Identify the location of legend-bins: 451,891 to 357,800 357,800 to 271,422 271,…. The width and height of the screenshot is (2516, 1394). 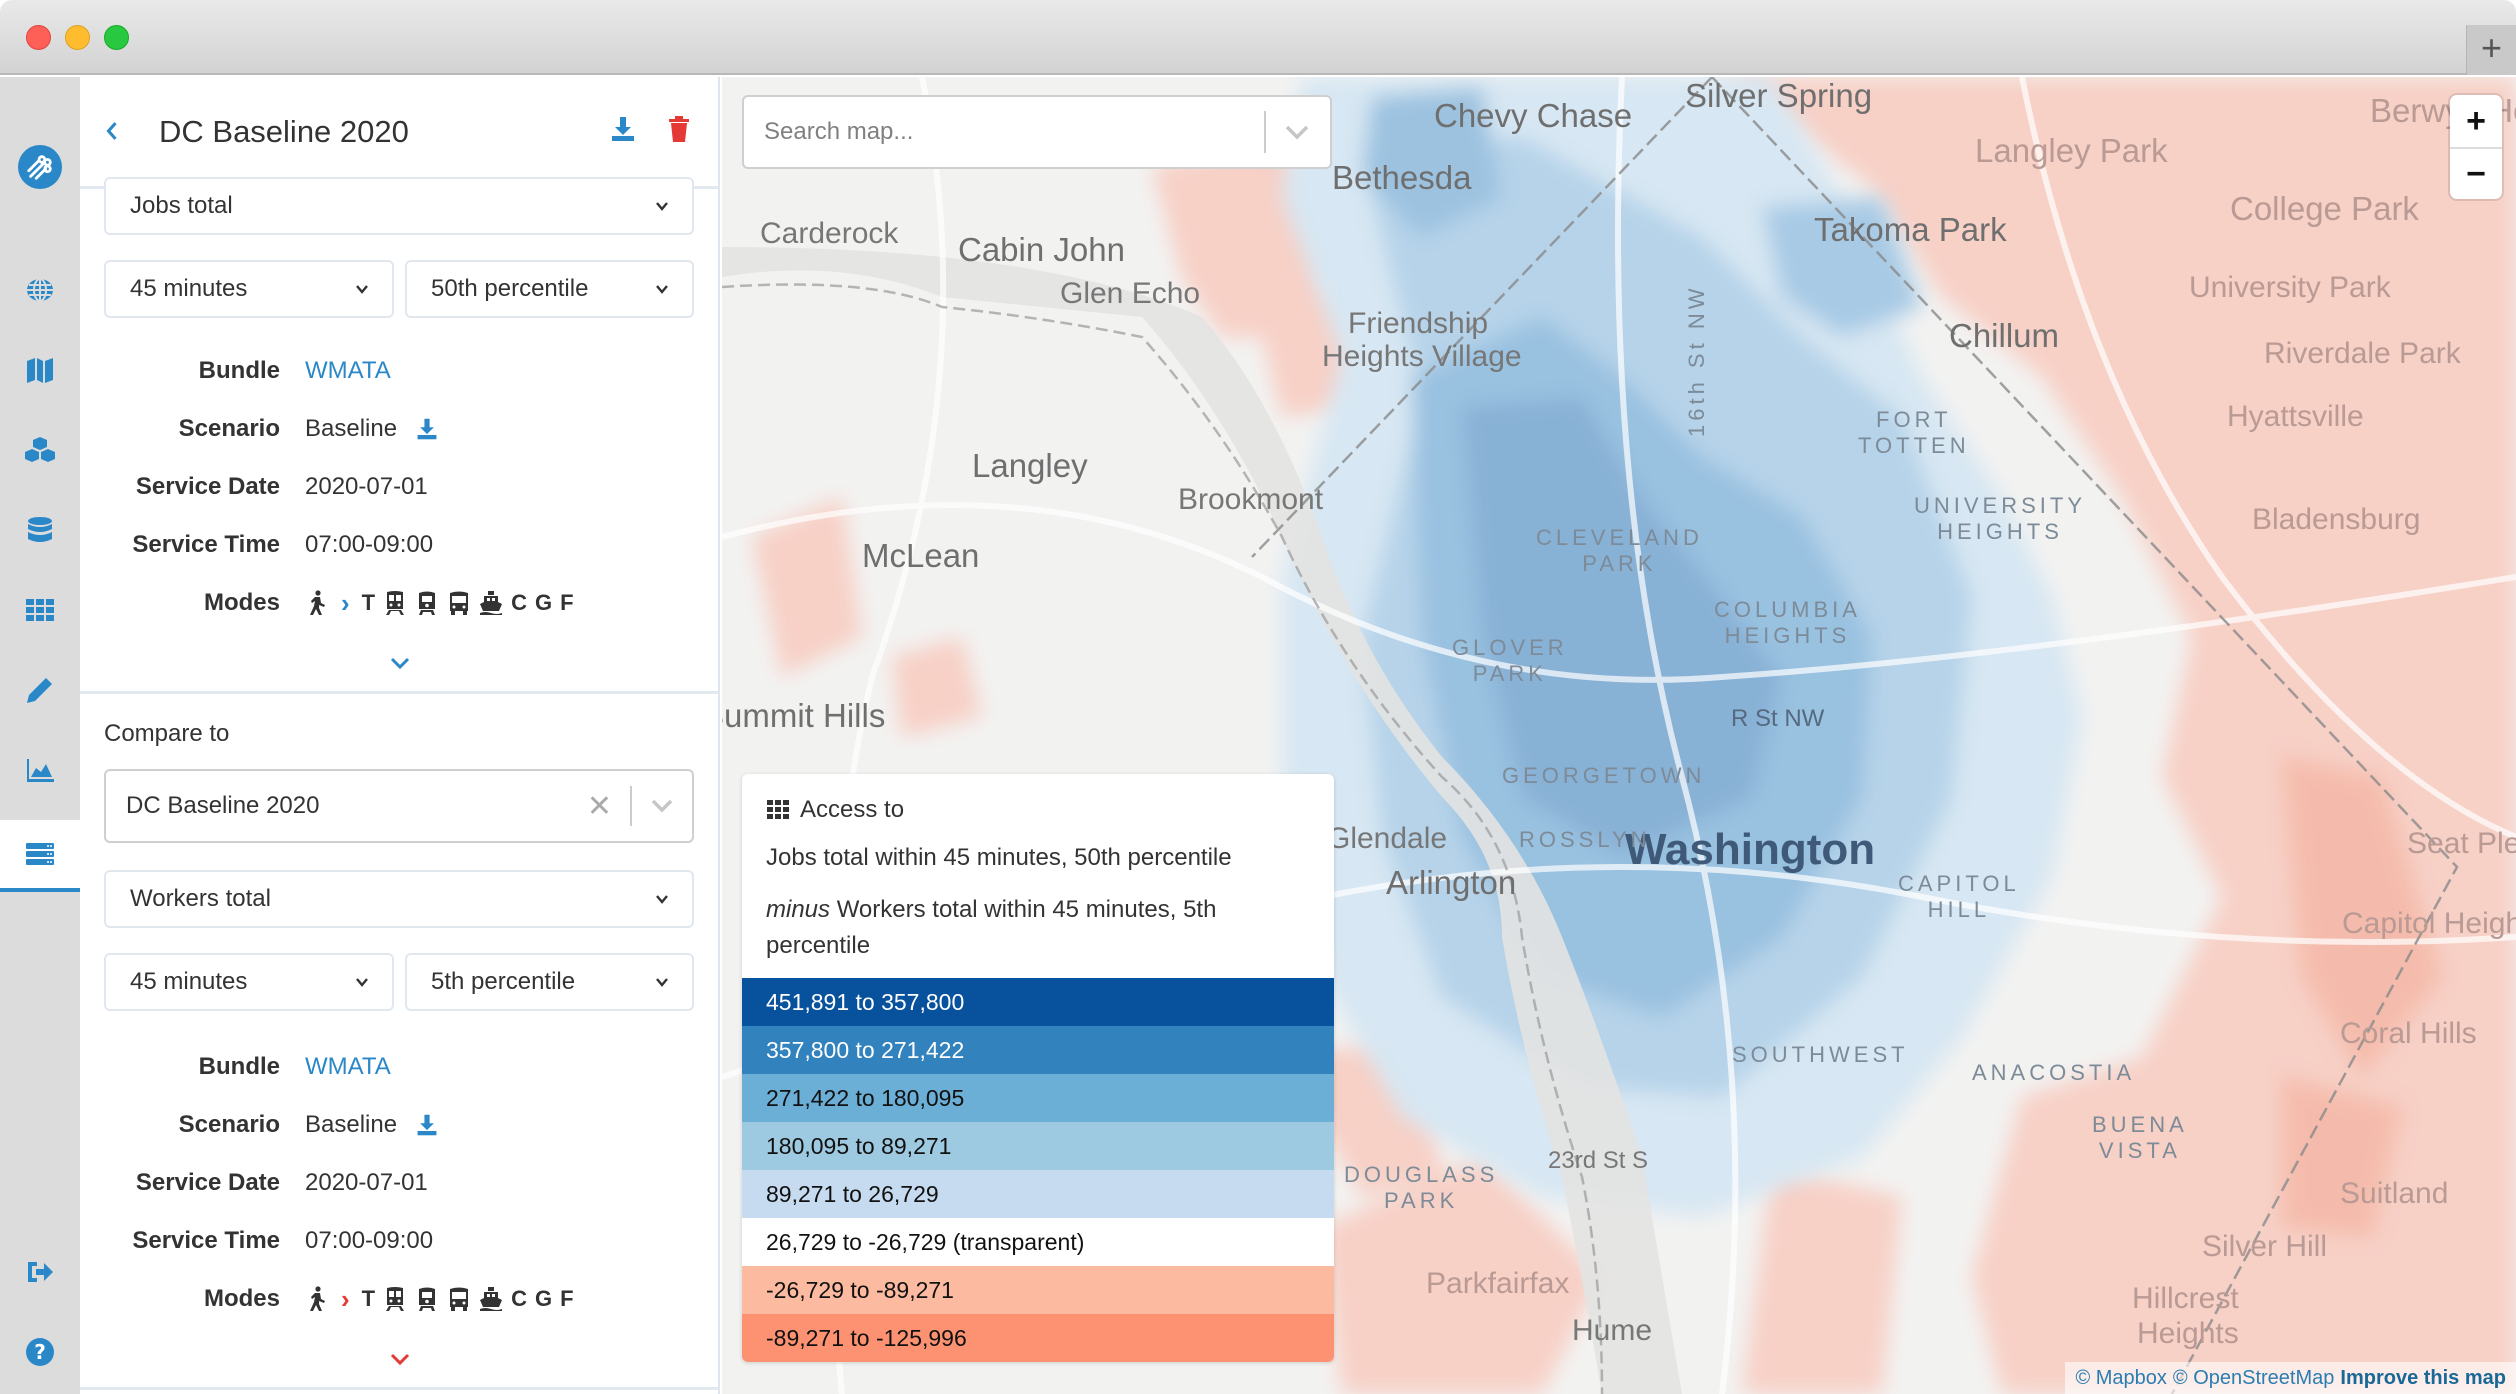
(1038, 1170).